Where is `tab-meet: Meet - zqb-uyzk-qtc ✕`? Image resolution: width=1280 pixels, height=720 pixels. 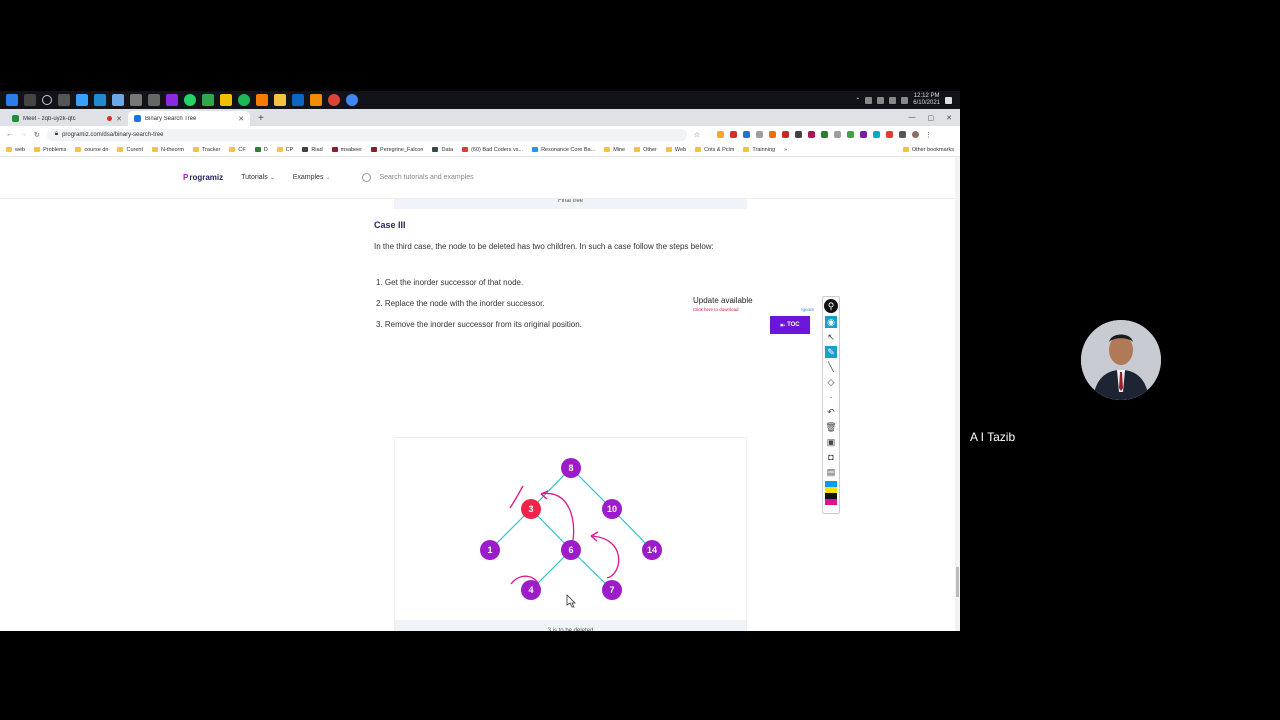
tab-meet: Meet - zqb-uyzk-qtc ✕ is located at coordinates (67, 118).